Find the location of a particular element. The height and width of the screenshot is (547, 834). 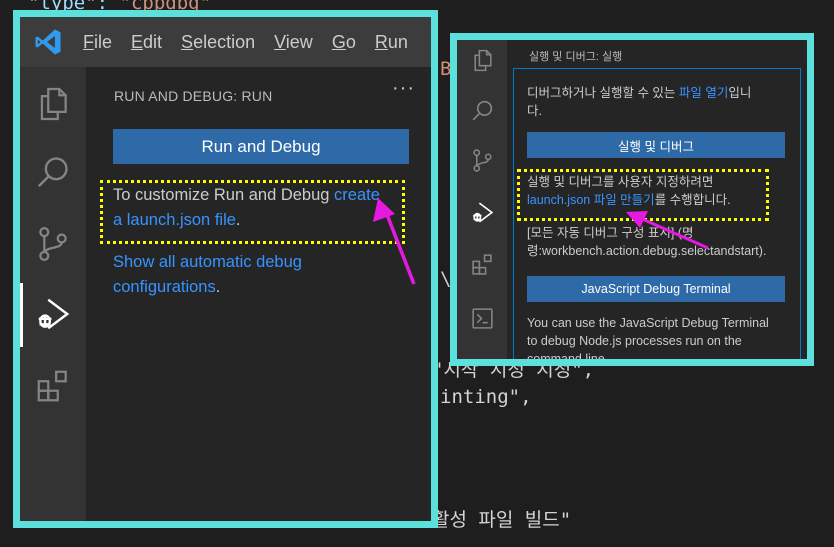

run-and-debug-button: Run and Debug is located at coordinates (261, 146).